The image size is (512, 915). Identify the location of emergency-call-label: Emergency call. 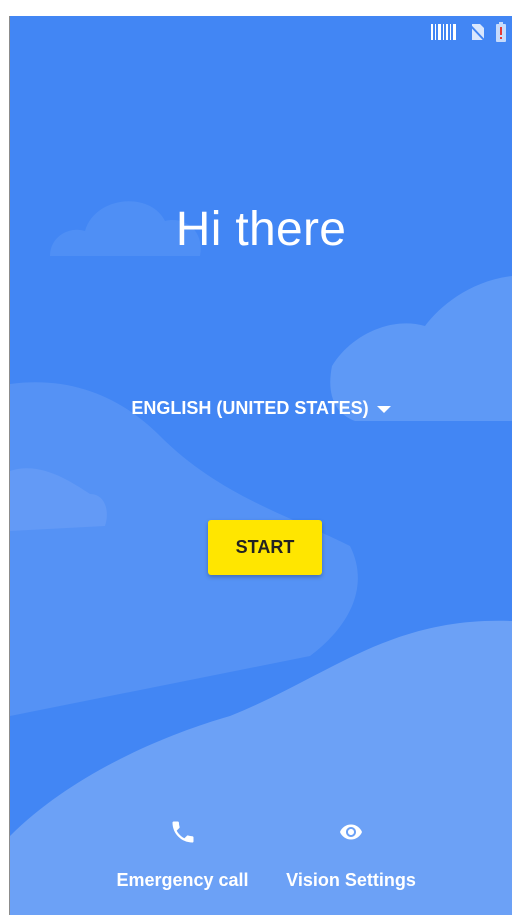
(182, 880).